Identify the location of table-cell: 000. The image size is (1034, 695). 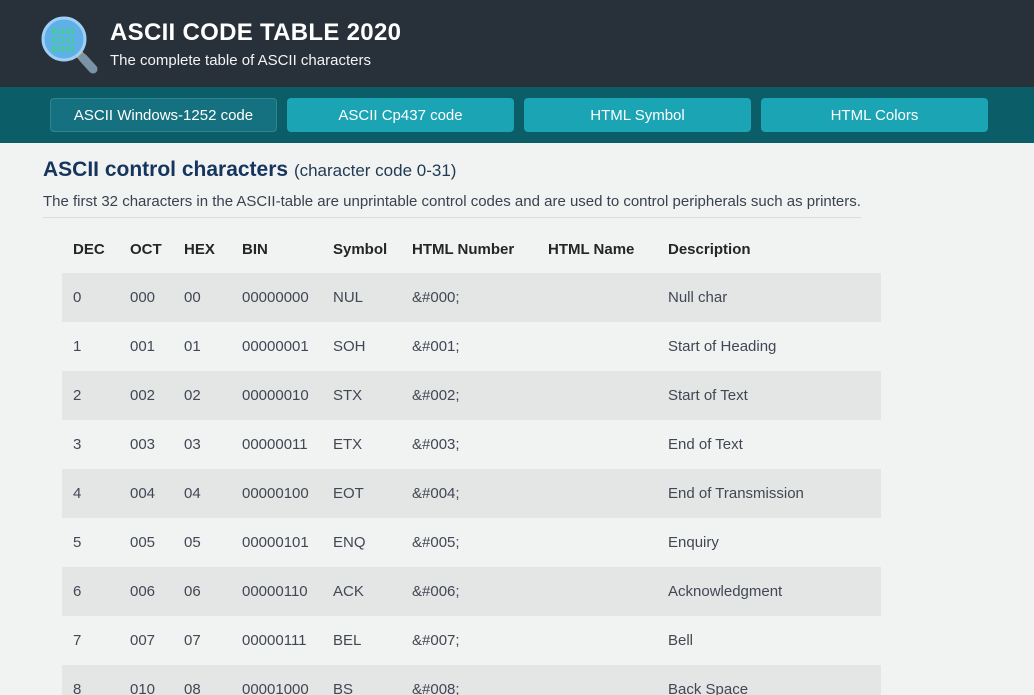
(143, 297).